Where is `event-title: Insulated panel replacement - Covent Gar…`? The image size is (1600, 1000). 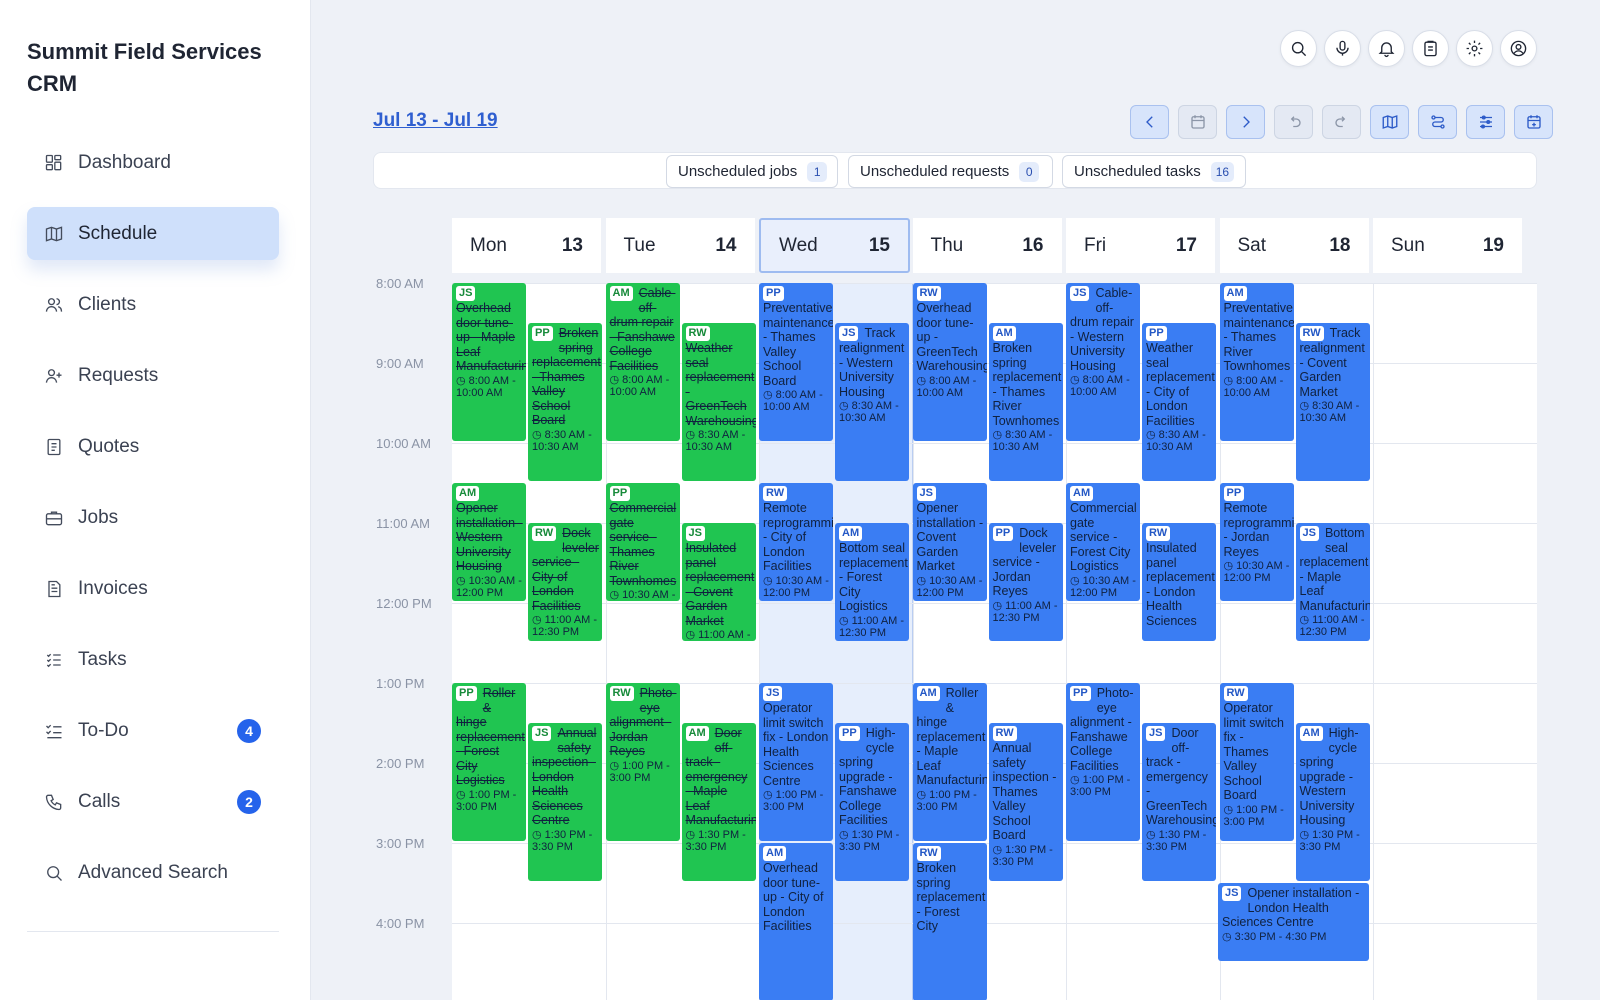
event-title: Insulated panel replacement - Covent Gar… is located at coordinates (720, 584).